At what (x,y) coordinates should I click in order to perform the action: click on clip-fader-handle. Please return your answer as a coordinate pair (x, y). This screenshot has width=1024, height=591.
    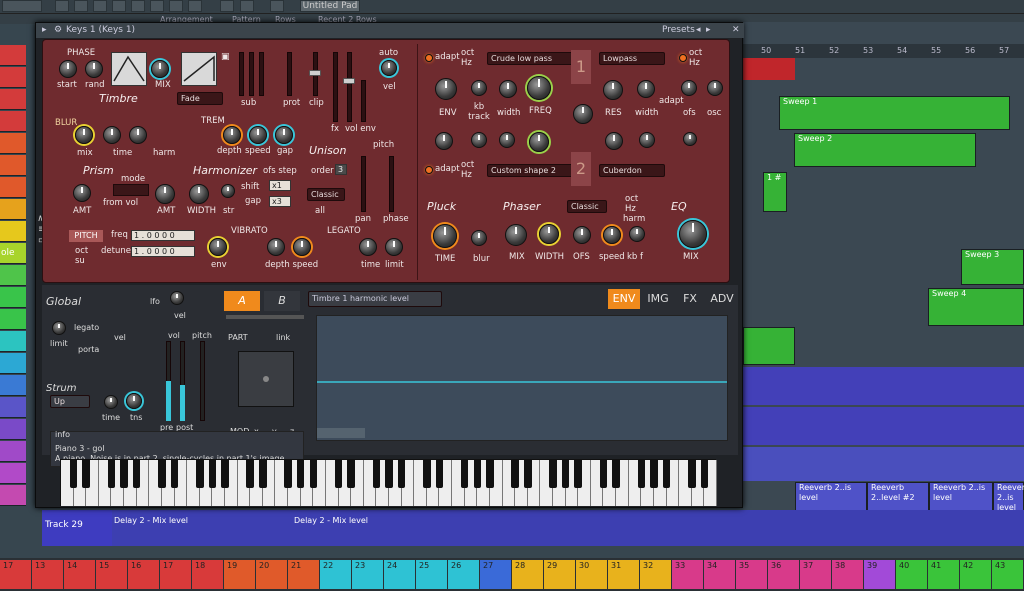
    Looking at the image, I should click on (315, 73).